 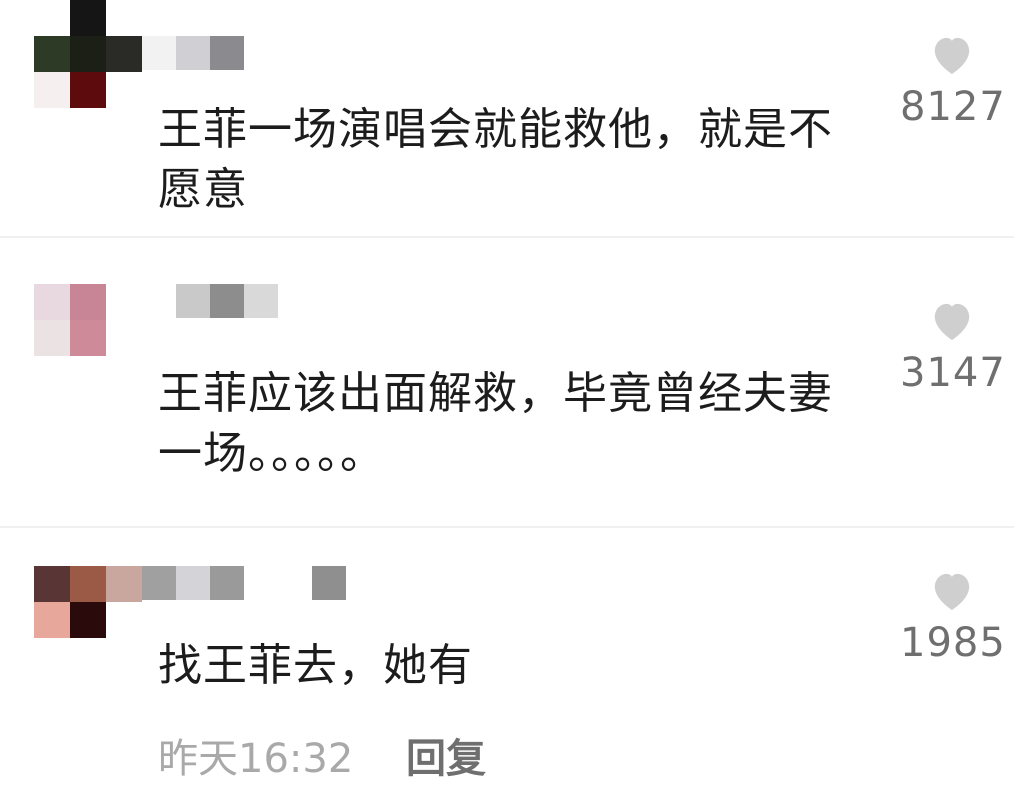 I want to click on like-button: 3147, so click(x=953, y=348).